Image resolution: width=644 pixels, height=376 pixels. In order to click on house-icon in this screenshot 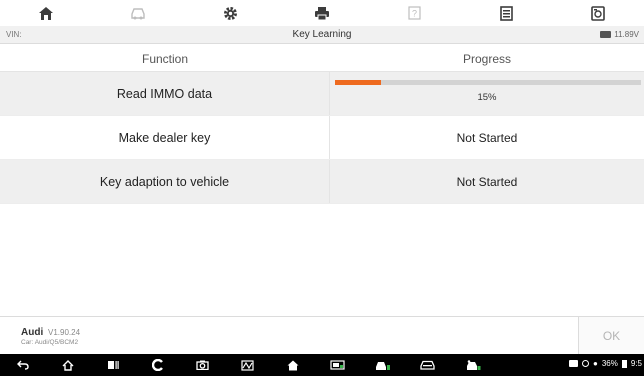, I will do `click(292, 365)`.